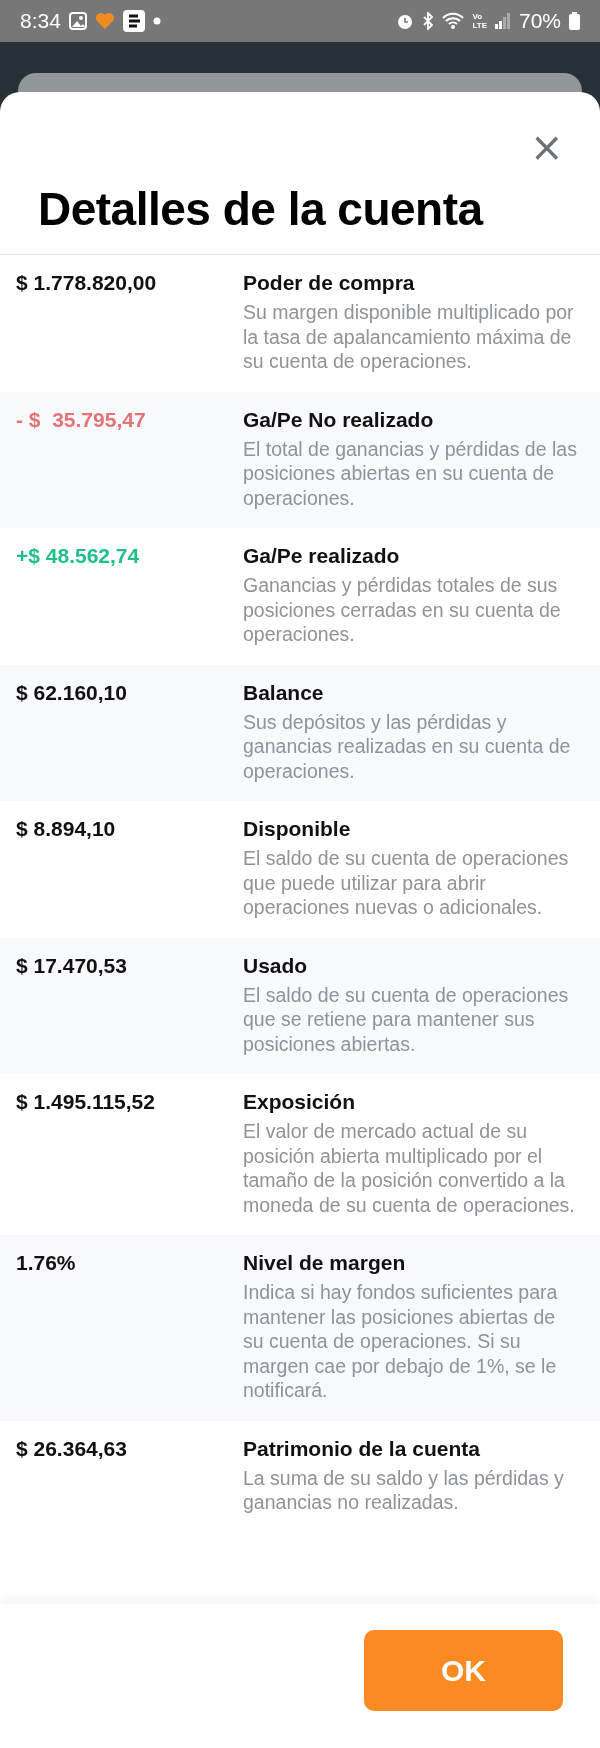 This screenshot has height=1748, width=600. I want to click on battery-icon, so click(574, 21).